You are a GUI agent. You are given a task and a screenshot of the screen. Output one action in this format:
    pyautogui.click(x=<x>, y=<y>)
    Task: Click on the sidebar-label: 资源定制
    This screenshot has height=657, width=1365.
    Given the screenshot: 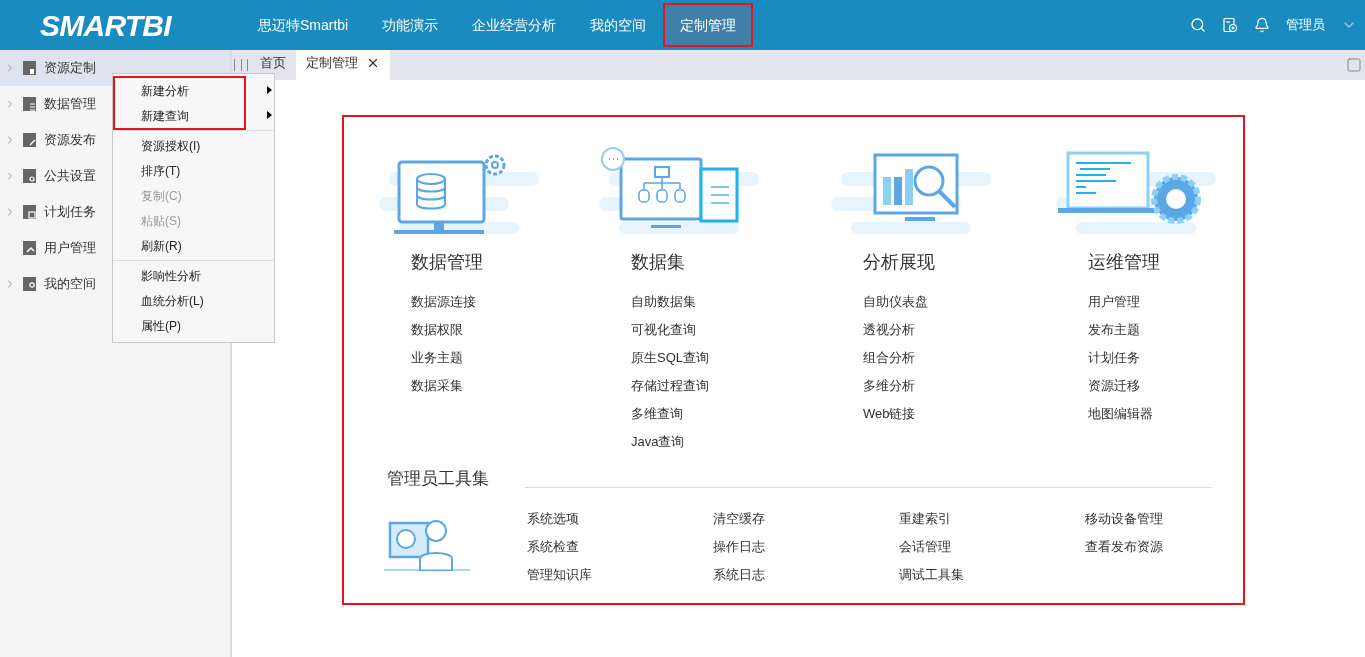 What is the action you would take?
    pyautogui.click(x=70, y=68)
    